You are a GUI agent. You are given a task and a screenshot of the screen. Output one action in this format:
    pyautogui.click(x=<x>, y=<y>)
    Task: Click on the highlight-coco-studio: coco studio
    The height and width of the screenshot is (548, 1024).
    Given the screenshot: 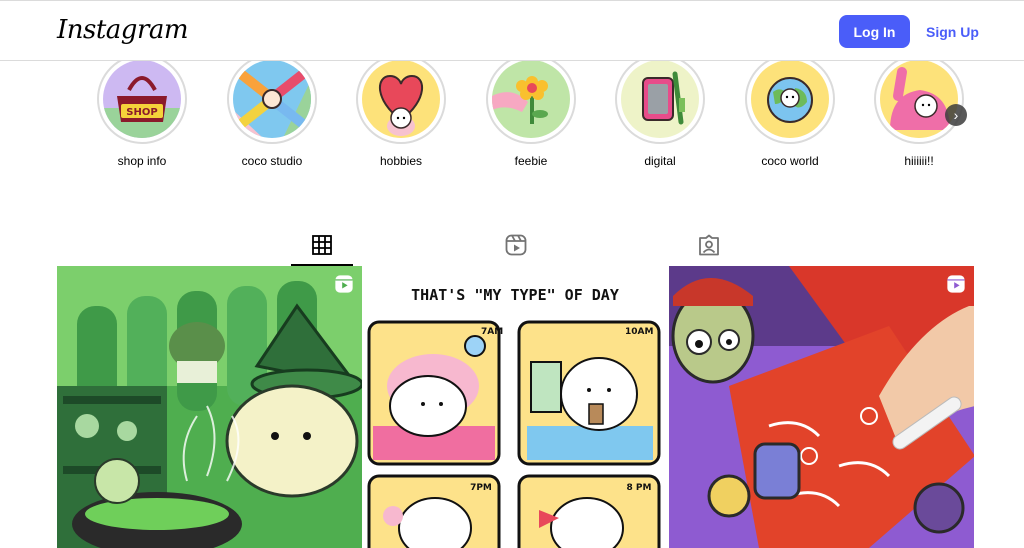 What is the action you would take?
    pyautogui.click(x=272, y=111)
    